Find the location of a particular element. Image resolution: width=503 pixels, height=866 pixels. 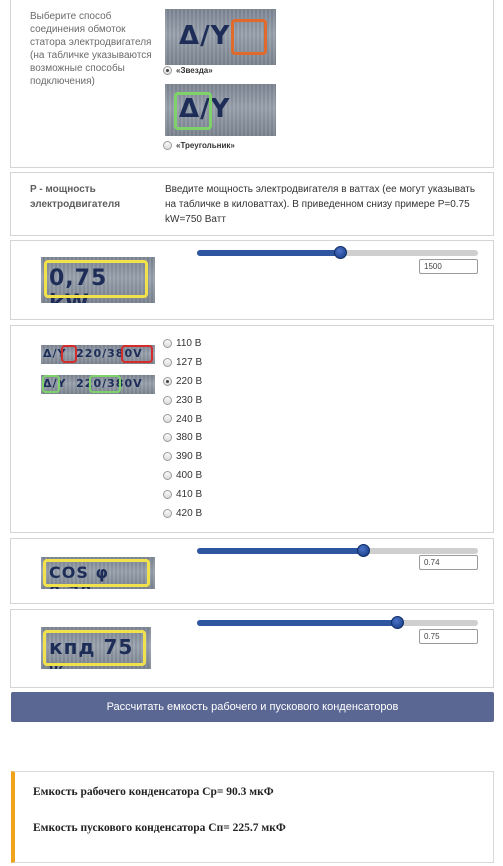

voltage-option: 420 В is located at coordinates (182, 514).